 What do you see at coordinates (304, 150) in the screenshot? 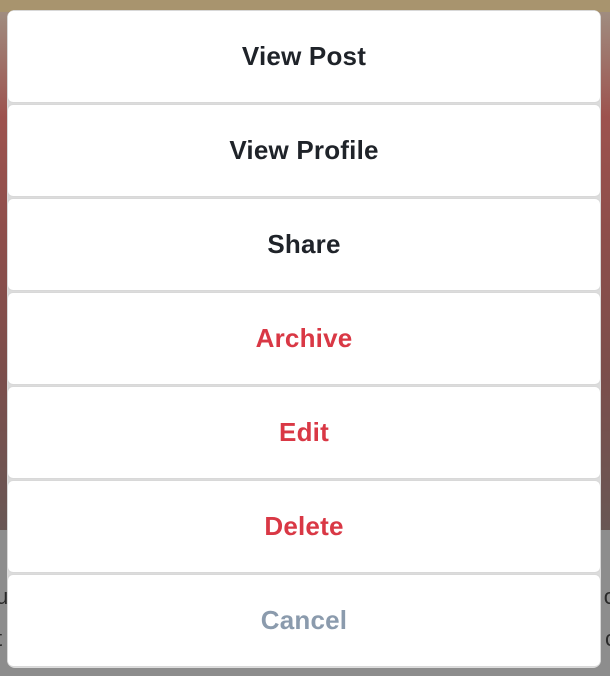
I see `view-profile-button: View Profile` at bounding box center [304, 150].